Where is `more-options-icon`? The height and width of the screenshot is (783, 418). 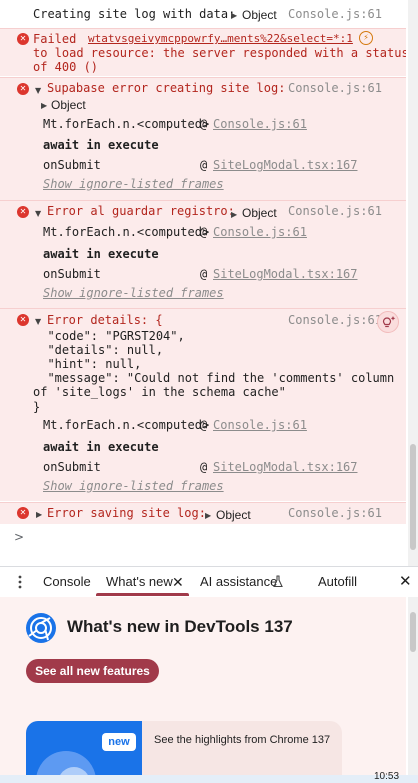 more-options-icon is located at coordinates (20, 582).